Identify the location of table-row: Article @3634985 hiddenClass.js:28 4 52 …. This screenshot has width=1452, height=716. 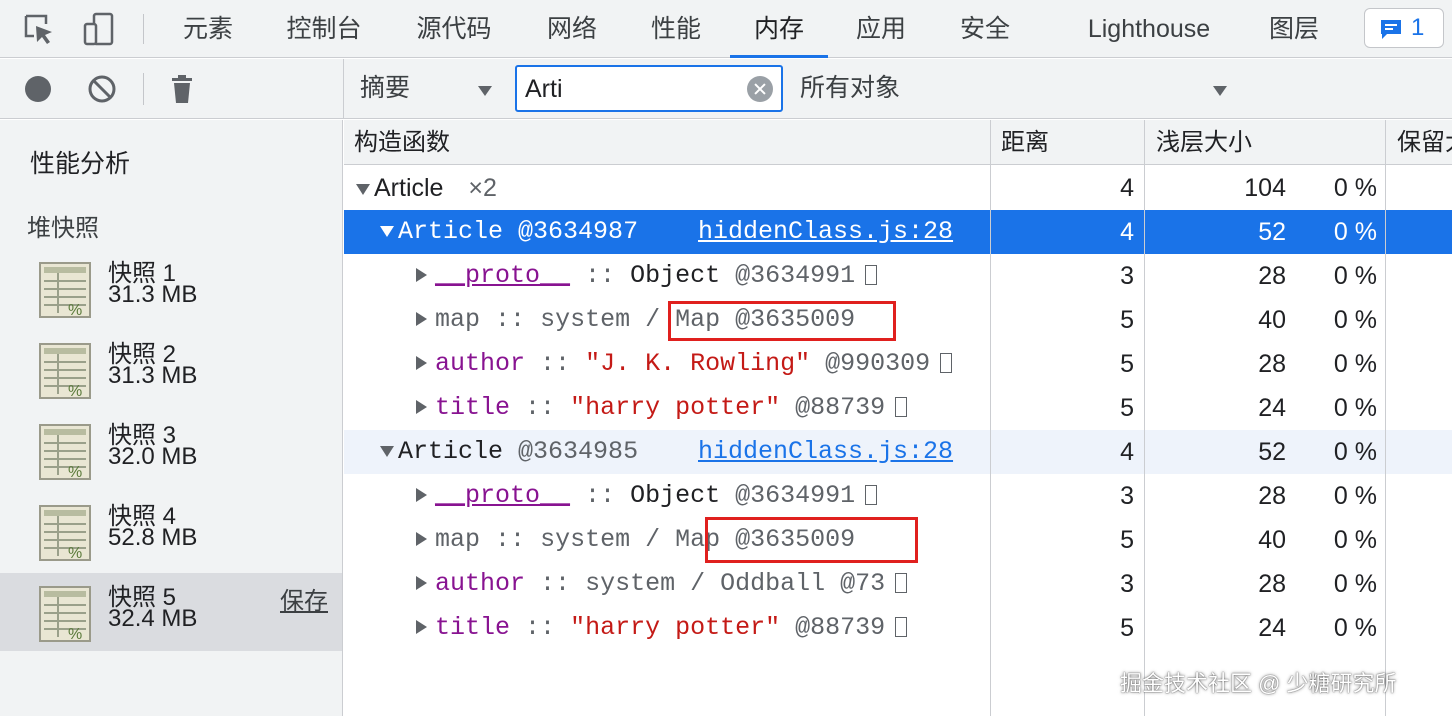
(898, 452).